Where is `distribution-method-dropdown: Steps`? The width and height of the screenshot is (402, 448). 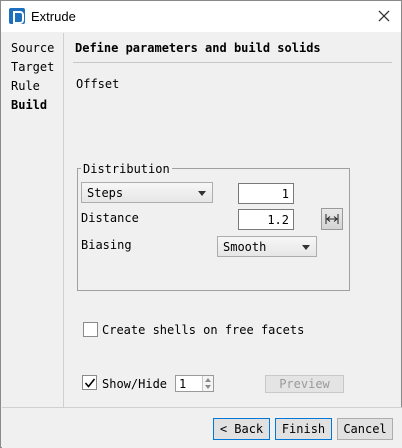 distribution-method-dropdown: Steps is located at coordinates (147, 192).